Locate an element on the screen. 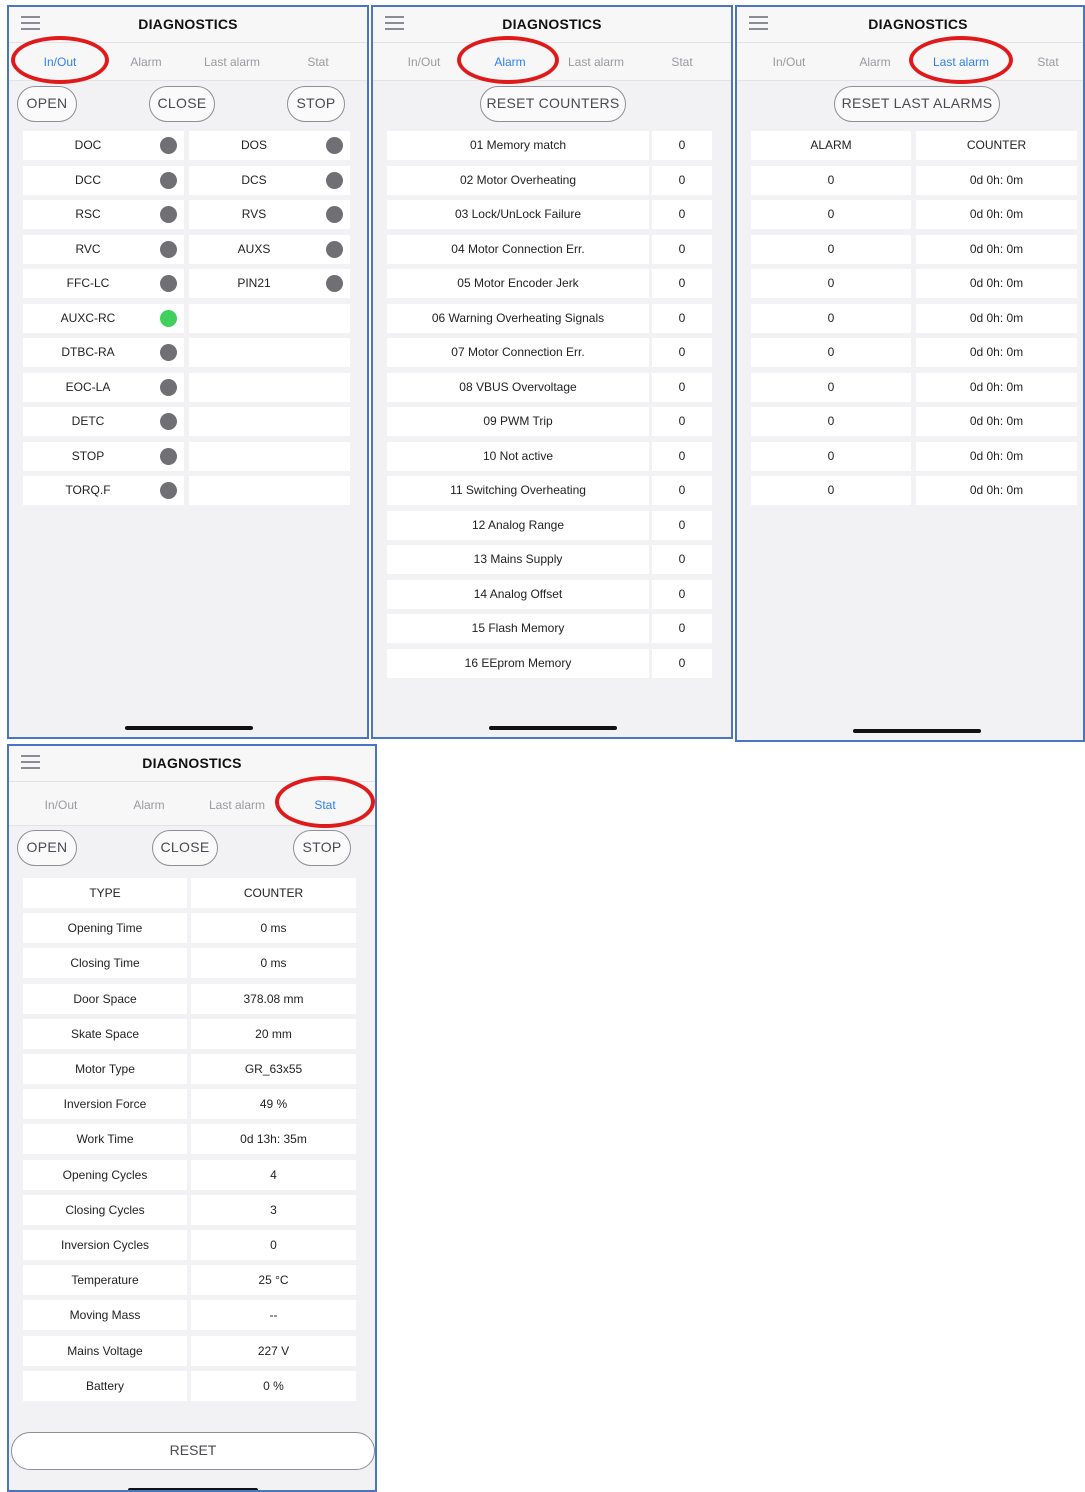 This screenshot has height=1492, width=1085. io-signal-label: RVS is located at coordinates (254, 214).